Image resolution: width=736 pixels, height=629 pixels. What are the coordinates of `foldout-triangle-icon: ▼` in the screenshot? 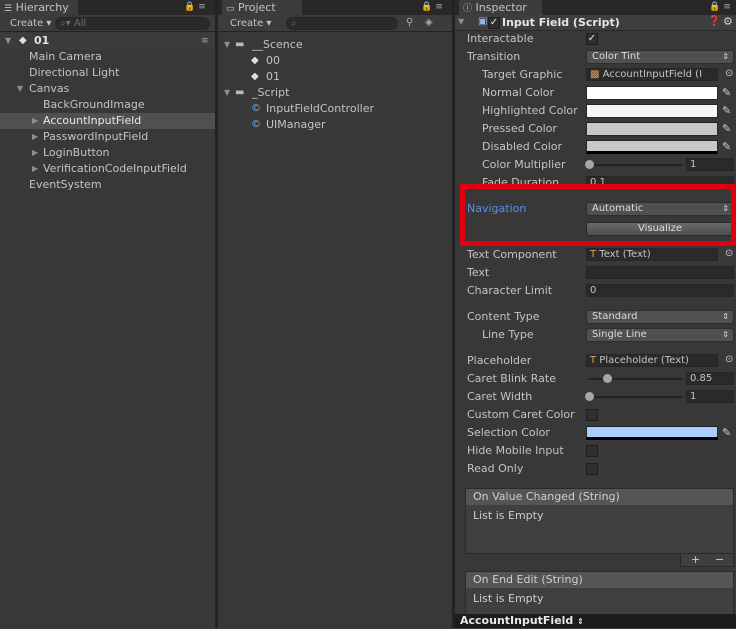 It's located at (461, 21).